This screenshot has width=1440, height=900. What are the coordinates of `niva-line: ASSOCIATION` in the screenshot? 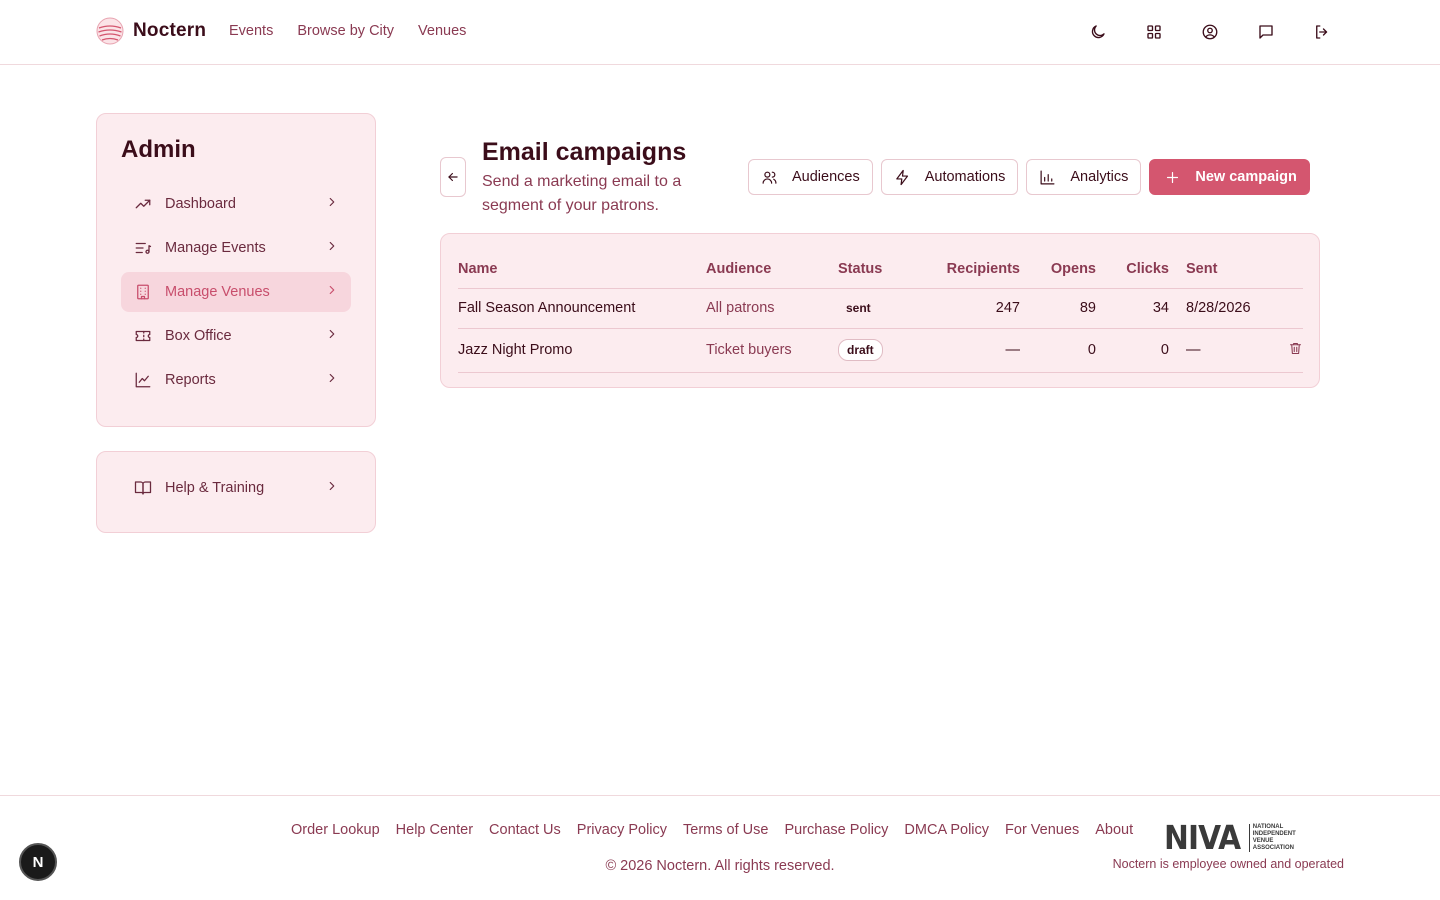 It's located at (1273, 848).